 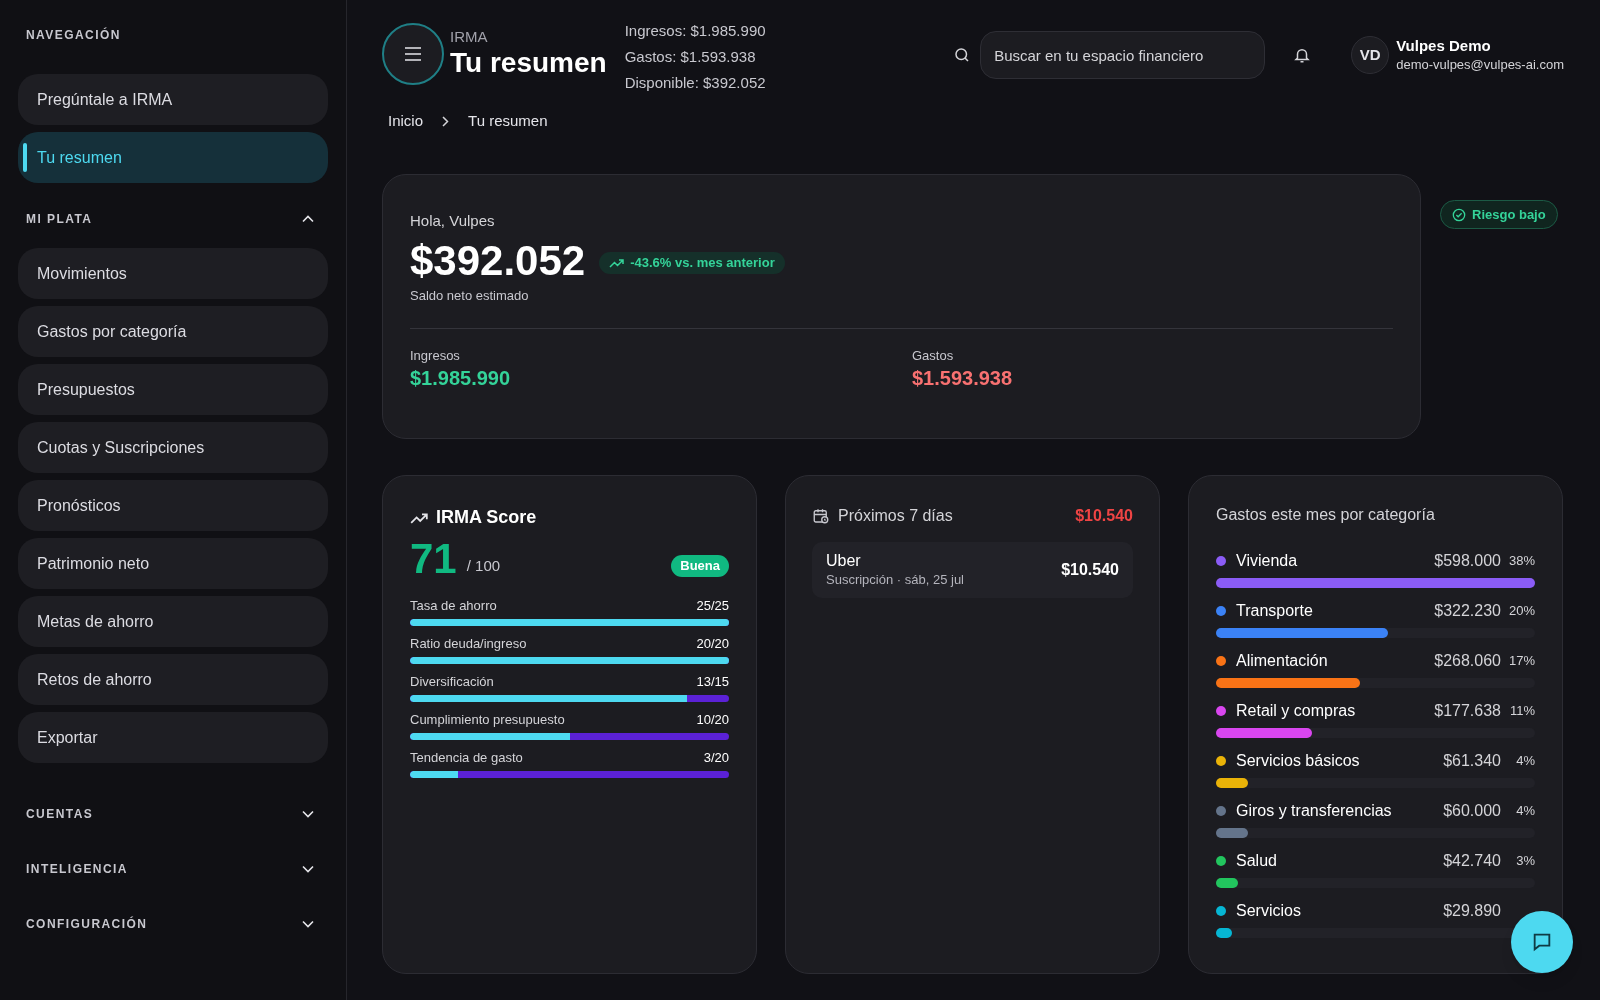 I want to click on search-field: Buscar en tu espacio financiero, so click(x=1123, y=55).